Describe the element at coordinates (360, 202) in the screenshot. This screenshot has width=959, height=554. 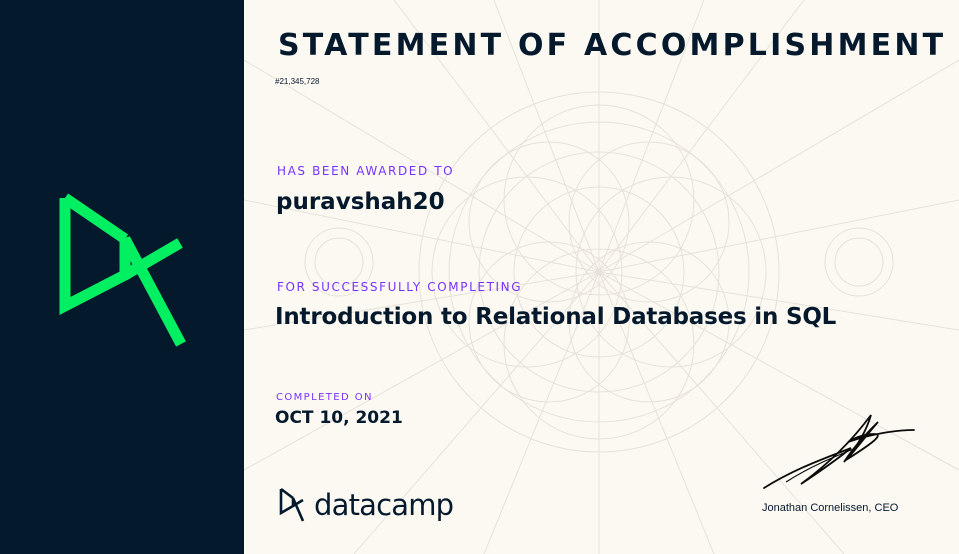
I see `recipient-name: puravshah20` at that location.